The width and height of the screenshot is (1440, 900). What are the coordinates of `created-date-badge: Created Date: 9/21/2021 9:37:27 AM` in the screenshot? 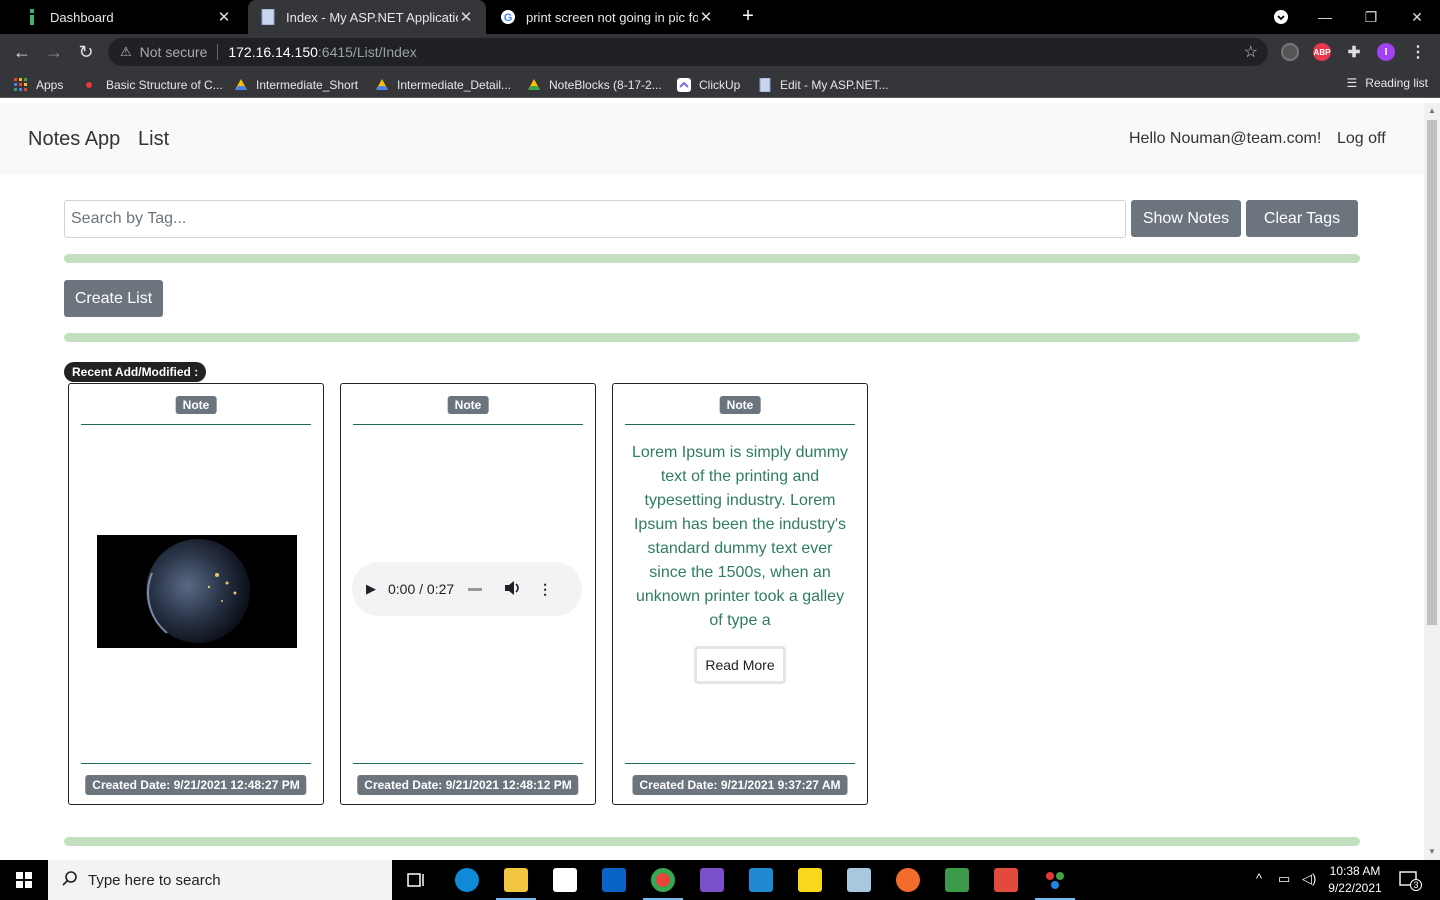 It's located at (740, 785).